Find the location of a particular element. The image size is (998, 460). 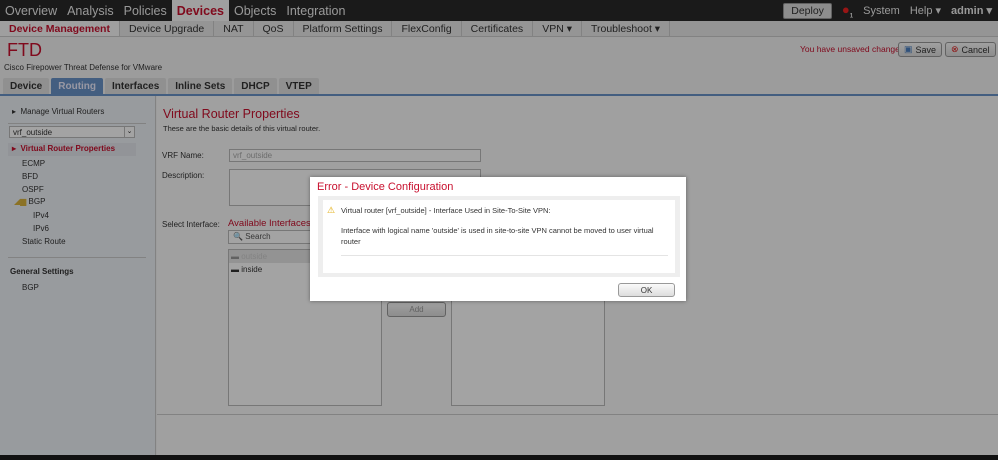

warning-icon: ⚠ is located at coordinates (331, 210).